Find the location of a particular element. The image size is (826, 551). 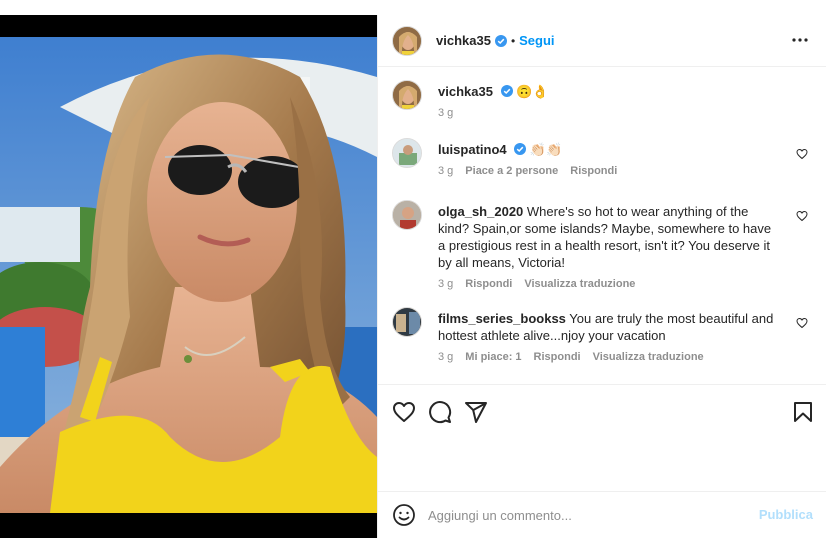

comment-username: luispatino4 is located at coordinates (472, 149).